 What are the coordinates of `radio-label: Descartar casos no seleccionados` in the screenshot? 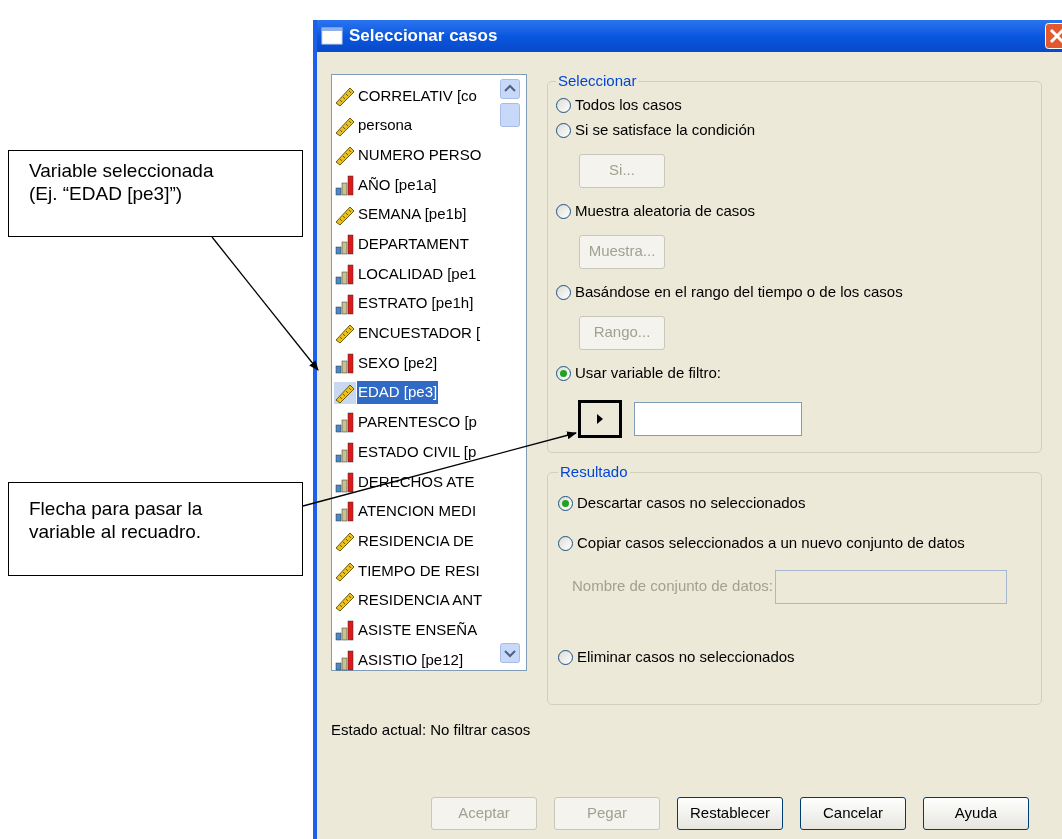 It's located at (691, 503).